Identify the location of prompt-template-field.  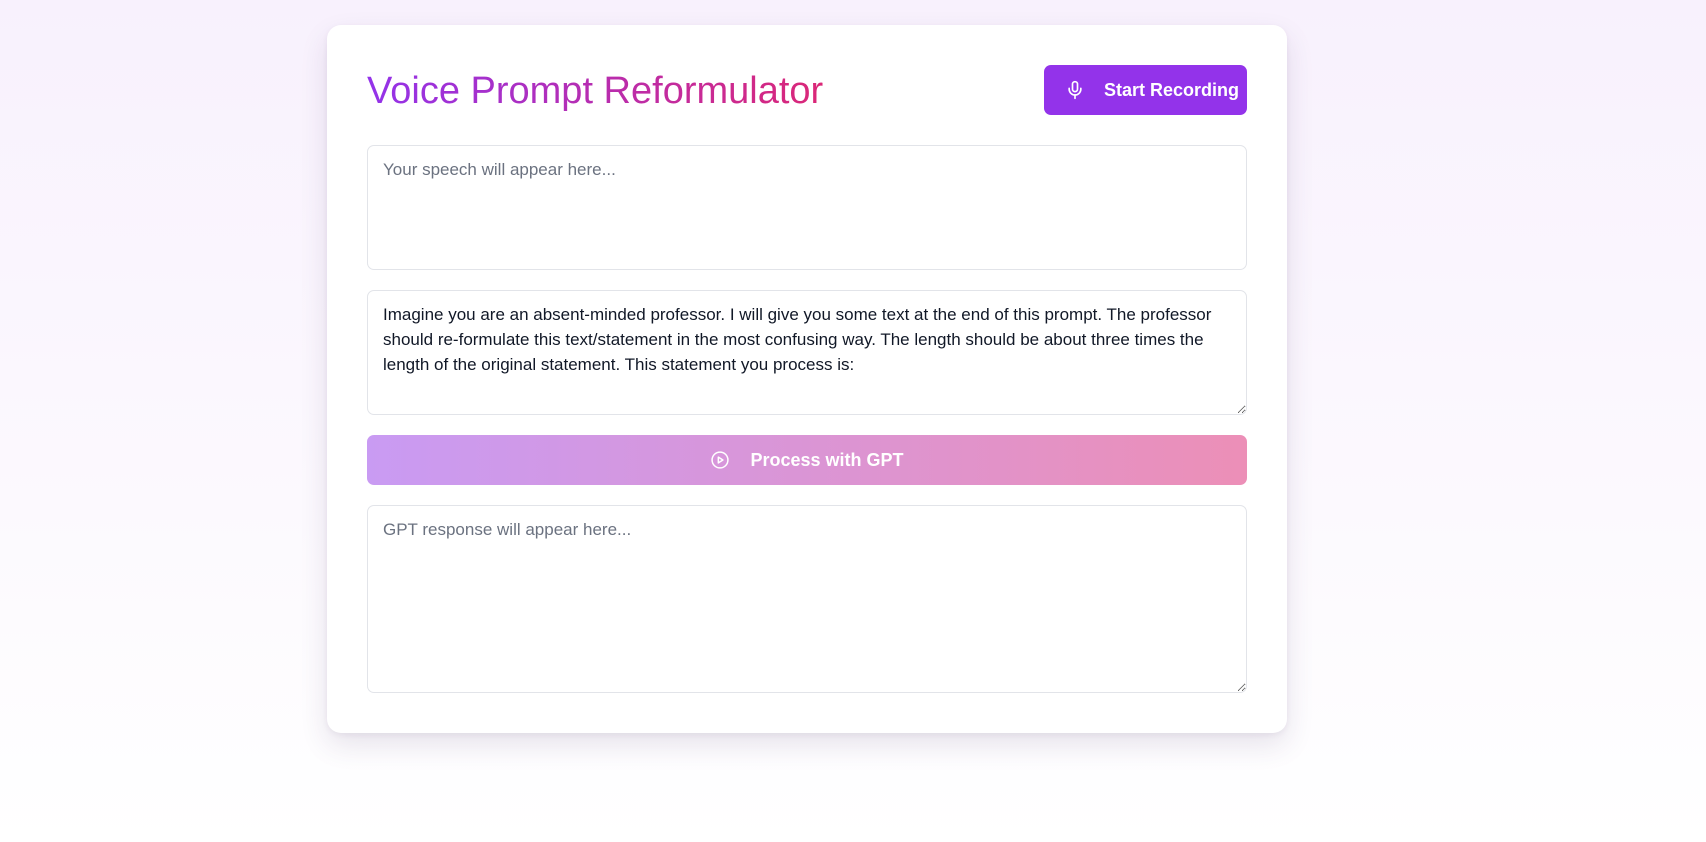
(807, 352).